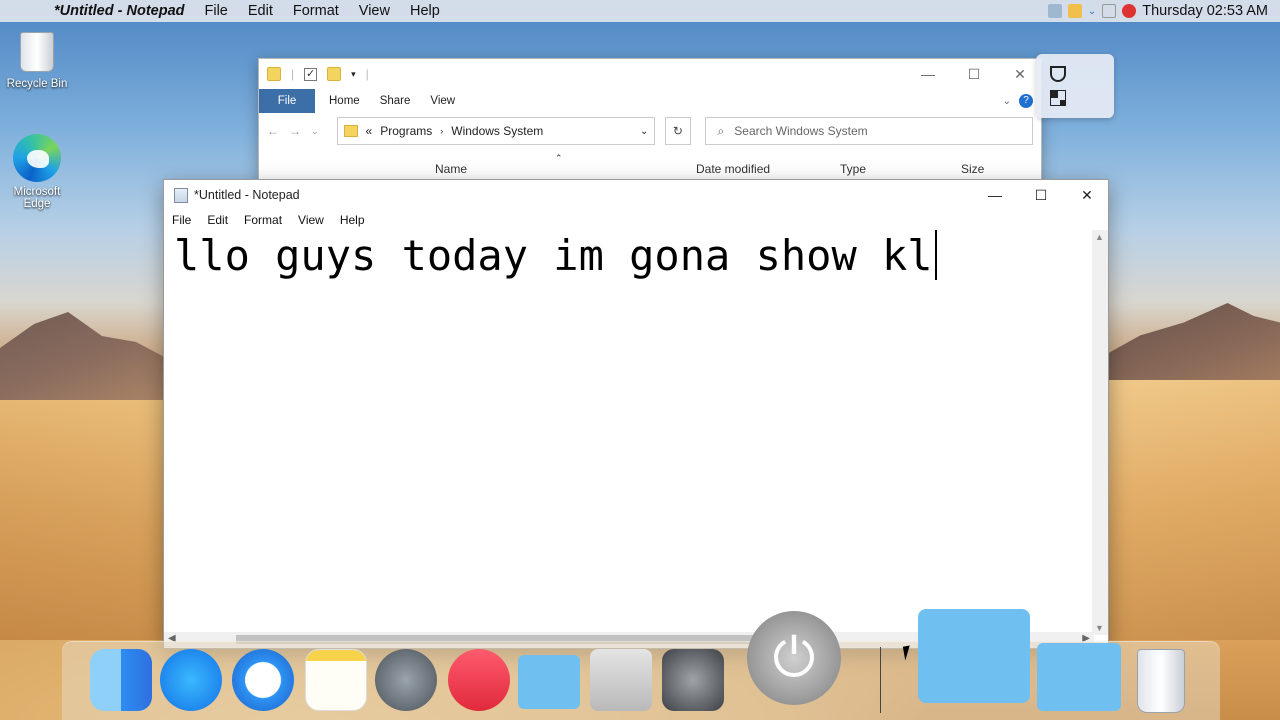  I want to click on windows-security-icon, so click(1058, 98).